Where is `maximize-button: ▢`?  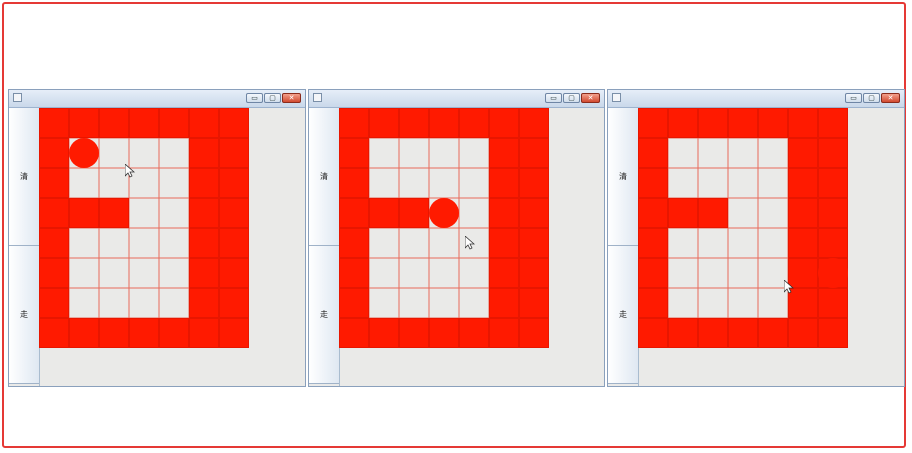 maximize-button: ▢ is located at coordinates (571, 98).